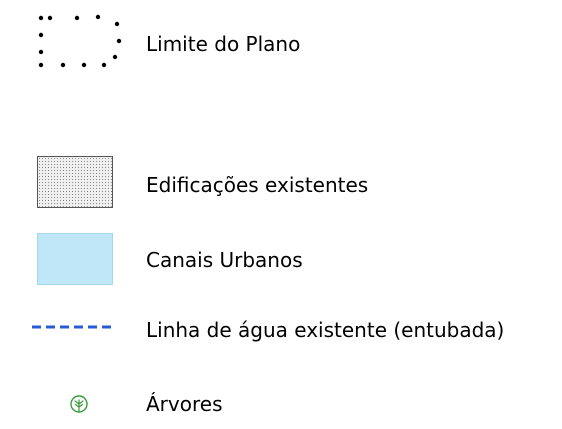 The width and height of the screenshot is (562, 429). Describe the element at coordinates (224, 260) in the screenshot. I see `legend-label-urban-canals: Canais Urbanos` at that location.